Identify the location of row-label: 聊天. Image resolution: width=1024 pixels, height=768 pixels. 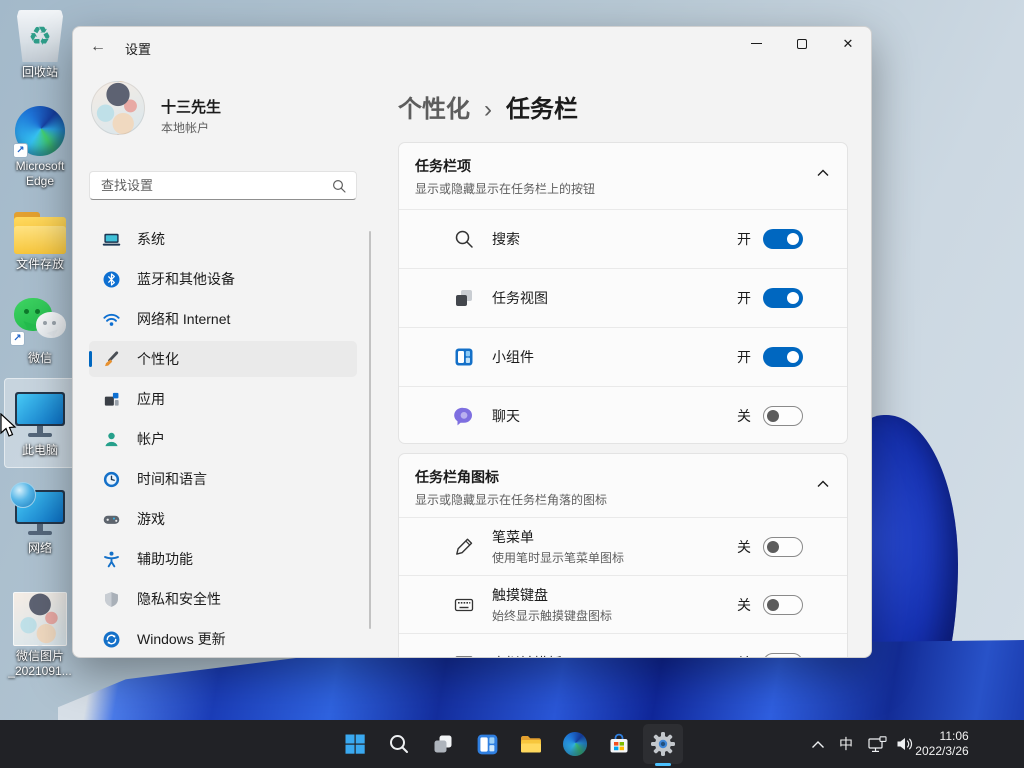
(506, 416).